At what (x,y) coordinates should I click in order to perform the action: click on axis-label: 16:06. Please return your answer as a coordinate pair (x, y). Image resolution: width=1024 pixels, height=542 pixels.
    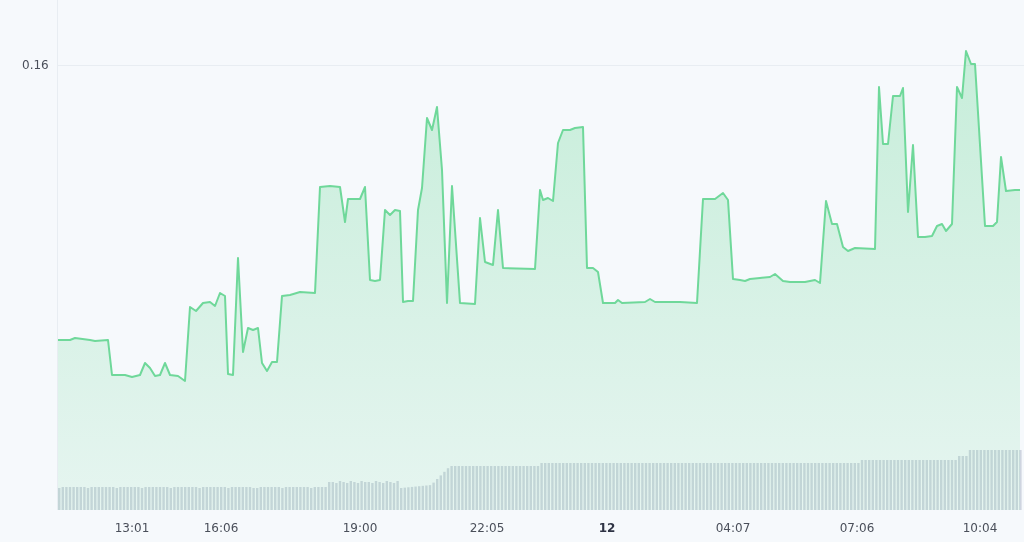
    Looking at the image, I should click on (221, 528).